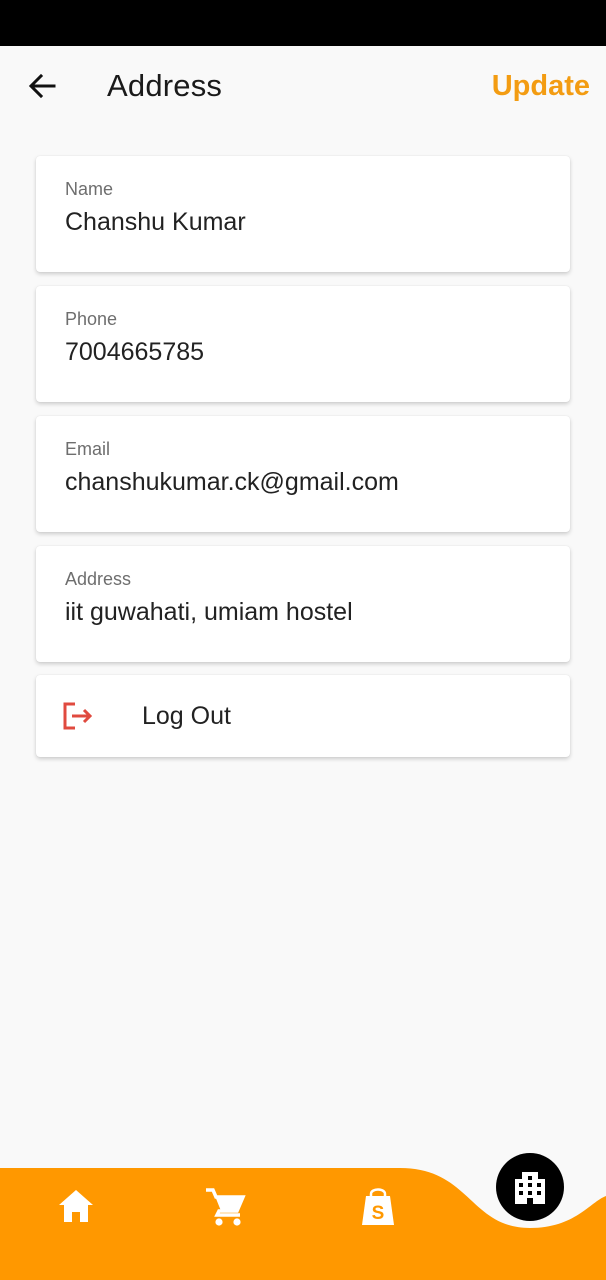 The image size is (606, 1280). I want to click on page-title: Address, so click(165, 85).